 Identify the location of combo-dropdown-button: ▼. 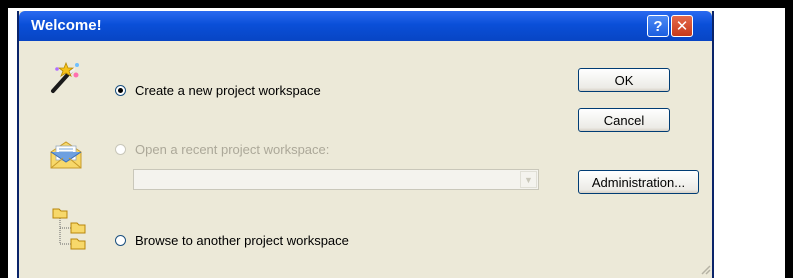
(528, 179).